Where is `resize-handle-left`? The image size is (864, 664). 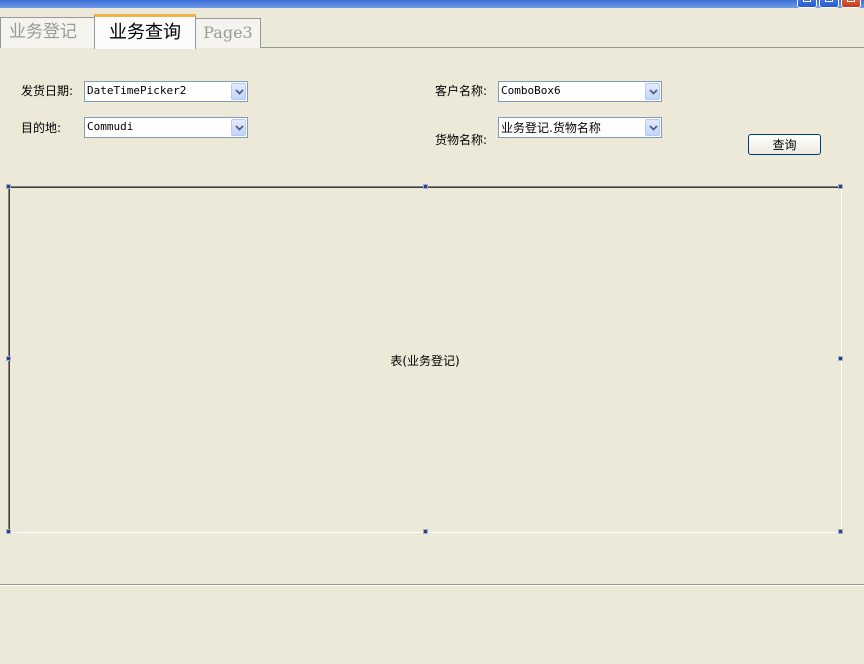 resize-handle-left is located at coordinates (8, 358).